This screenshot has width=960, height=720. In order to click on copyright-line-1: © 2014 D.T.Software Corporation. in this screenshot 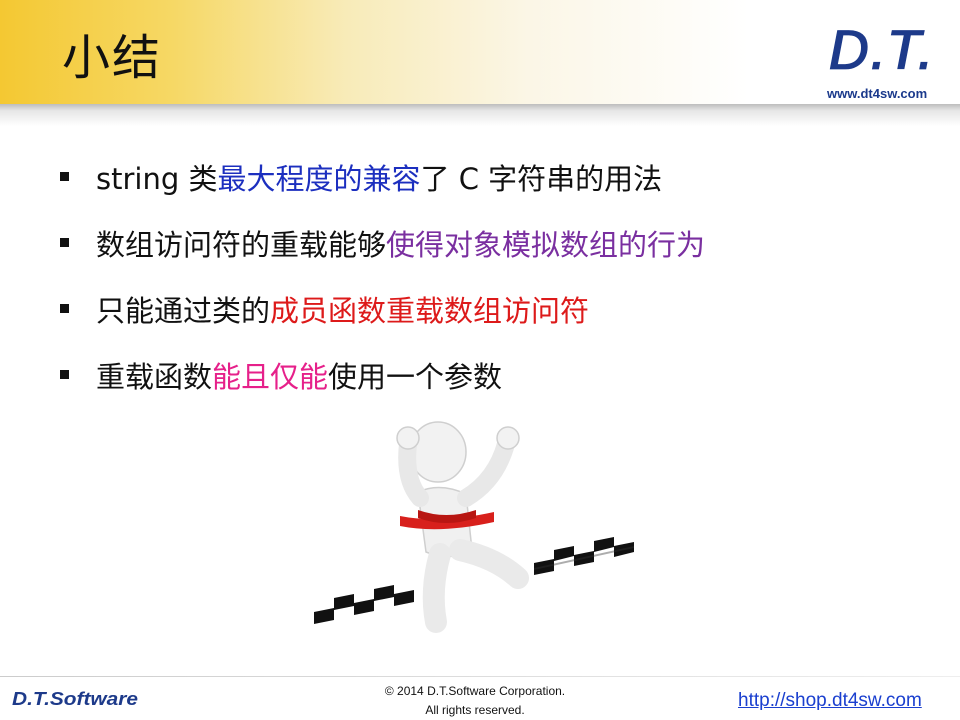, I will do `click(475, 691)`.